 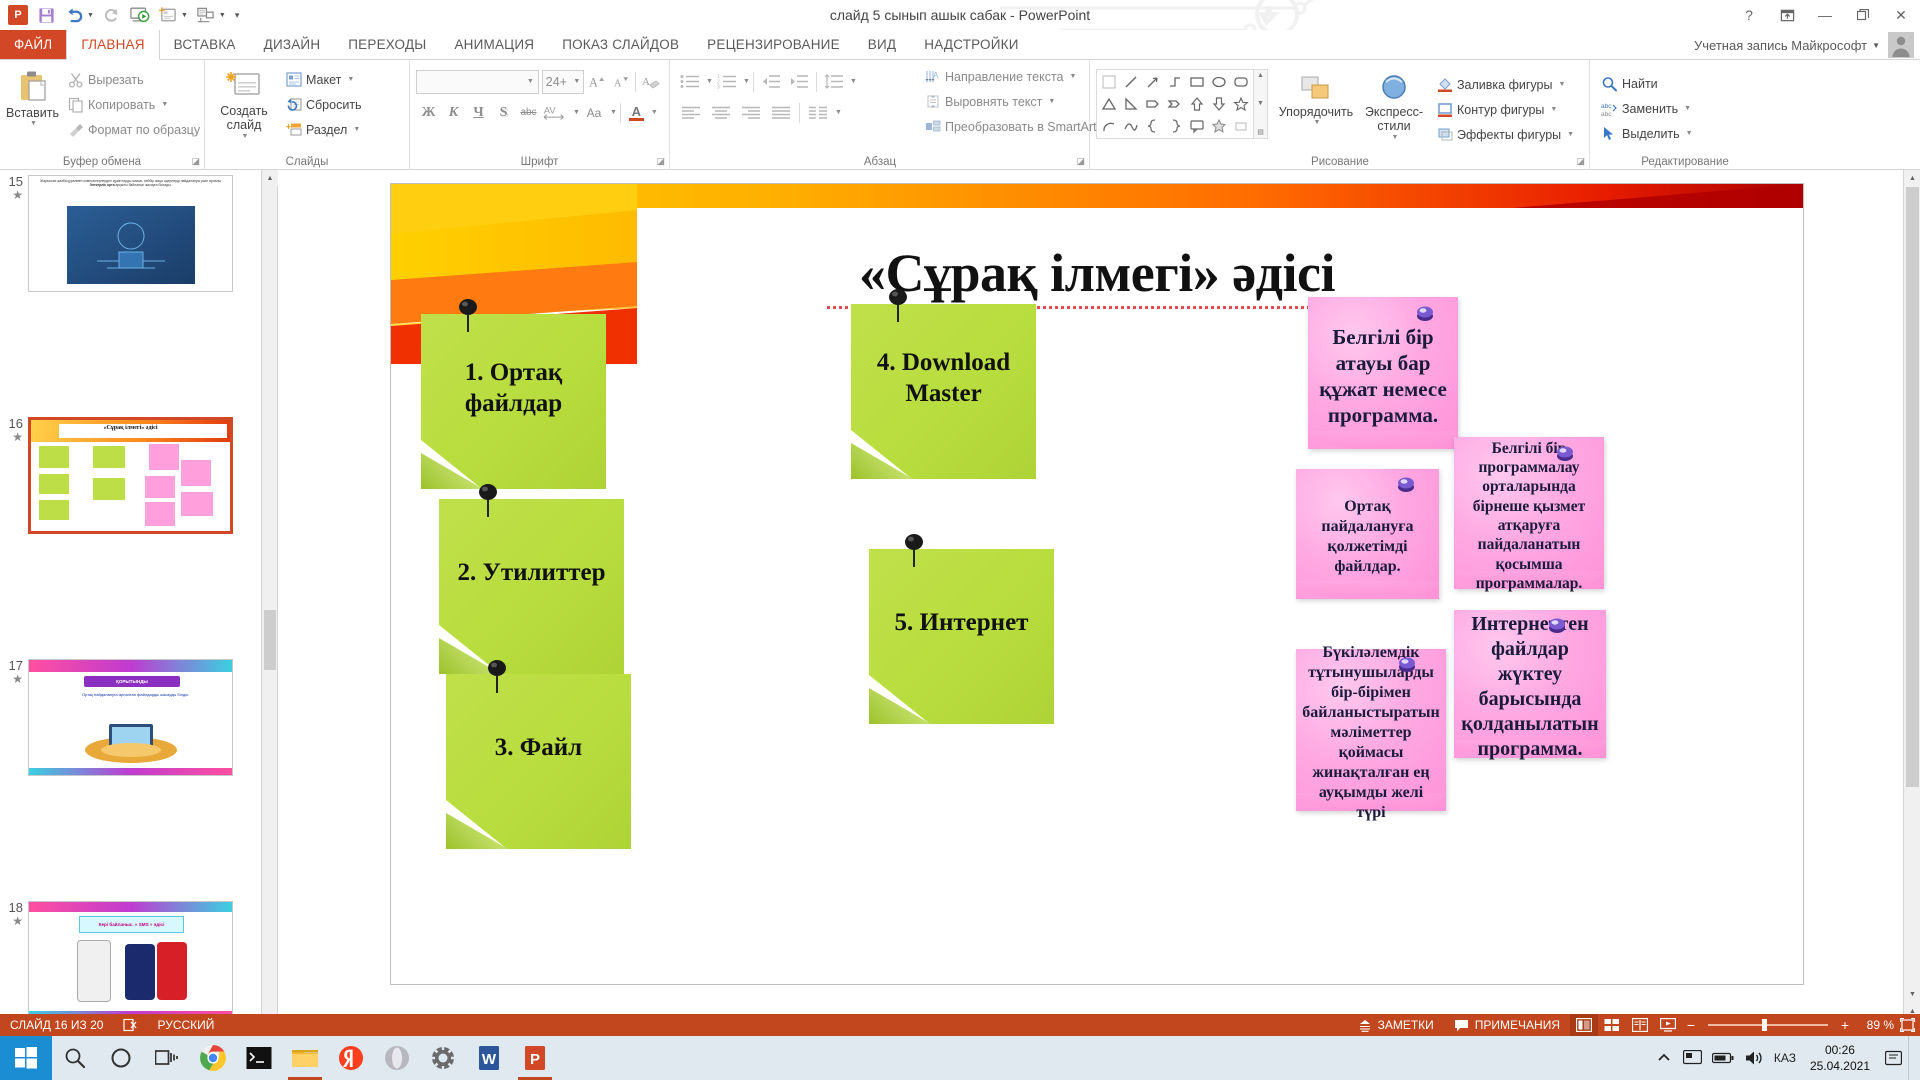 I want to click on new-slide-button: Создать слайд ▼, so click(x=244, y=104).